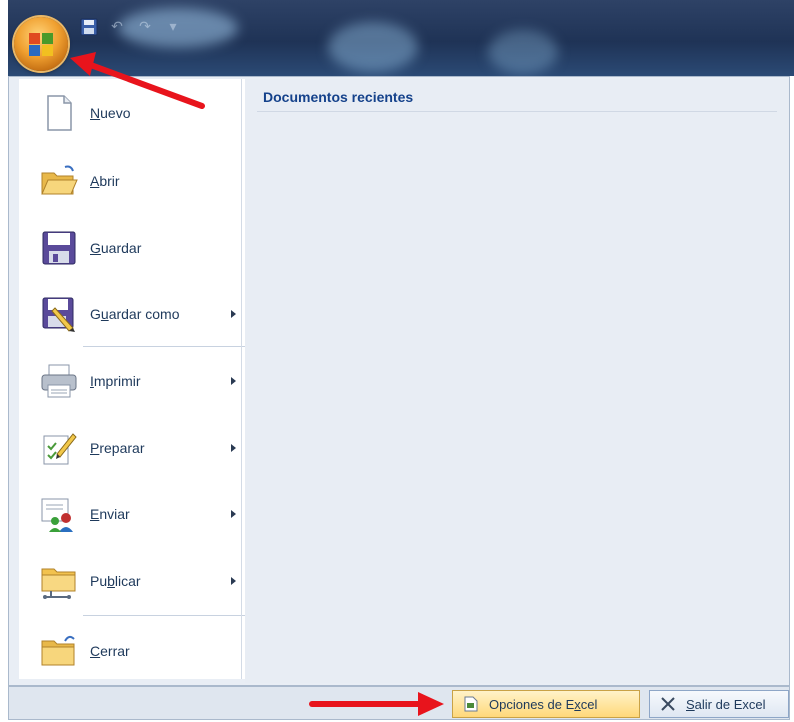 The height and width of the screenshot is (722, 794). Describe the element at coordinates (58, 650) in the screenshot. I see `close-folder-icon` at that location.